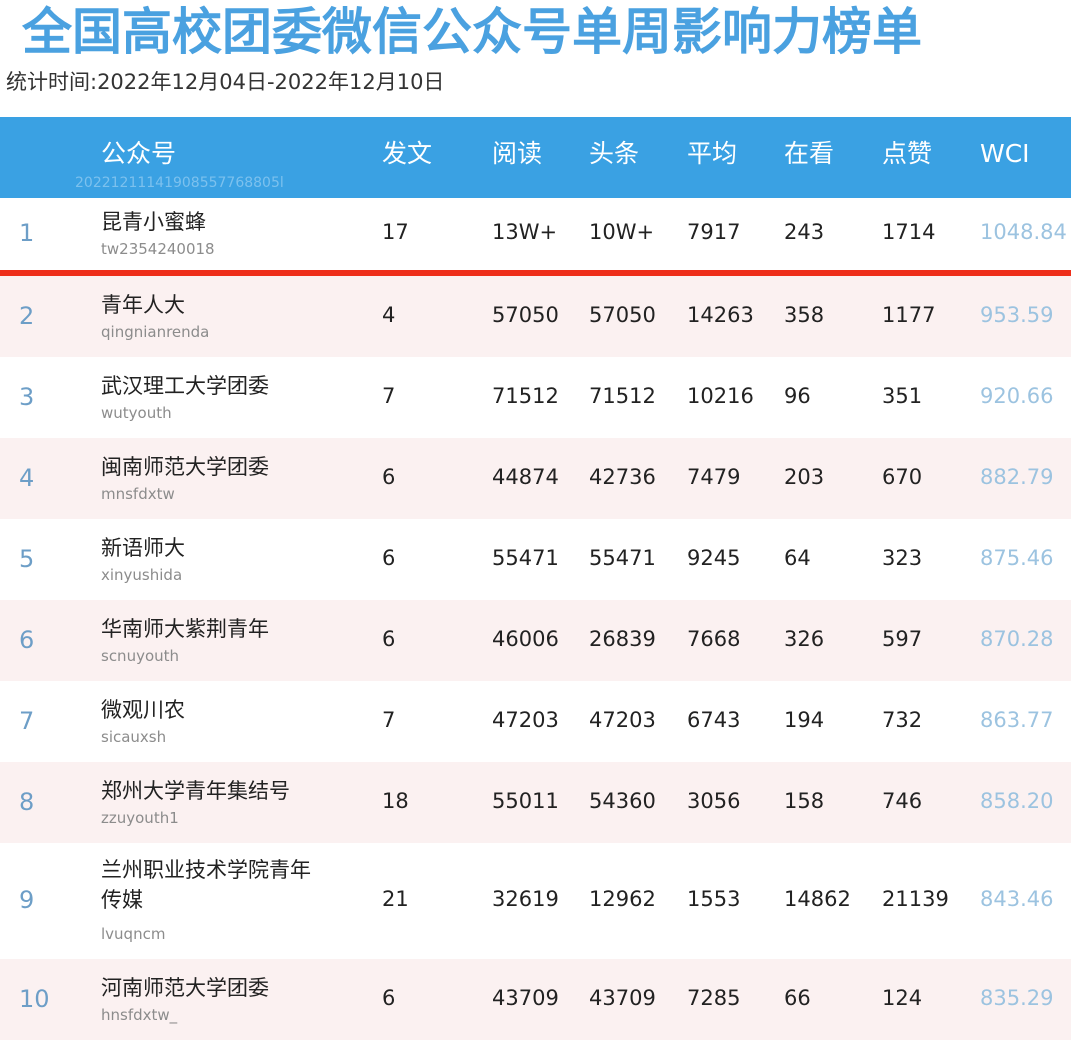 The height and width of the screenshot is (1043, 1071). Describe the element at coordinates (714, 997) in the screenshot. I see `cell-average: 7285` at that location.